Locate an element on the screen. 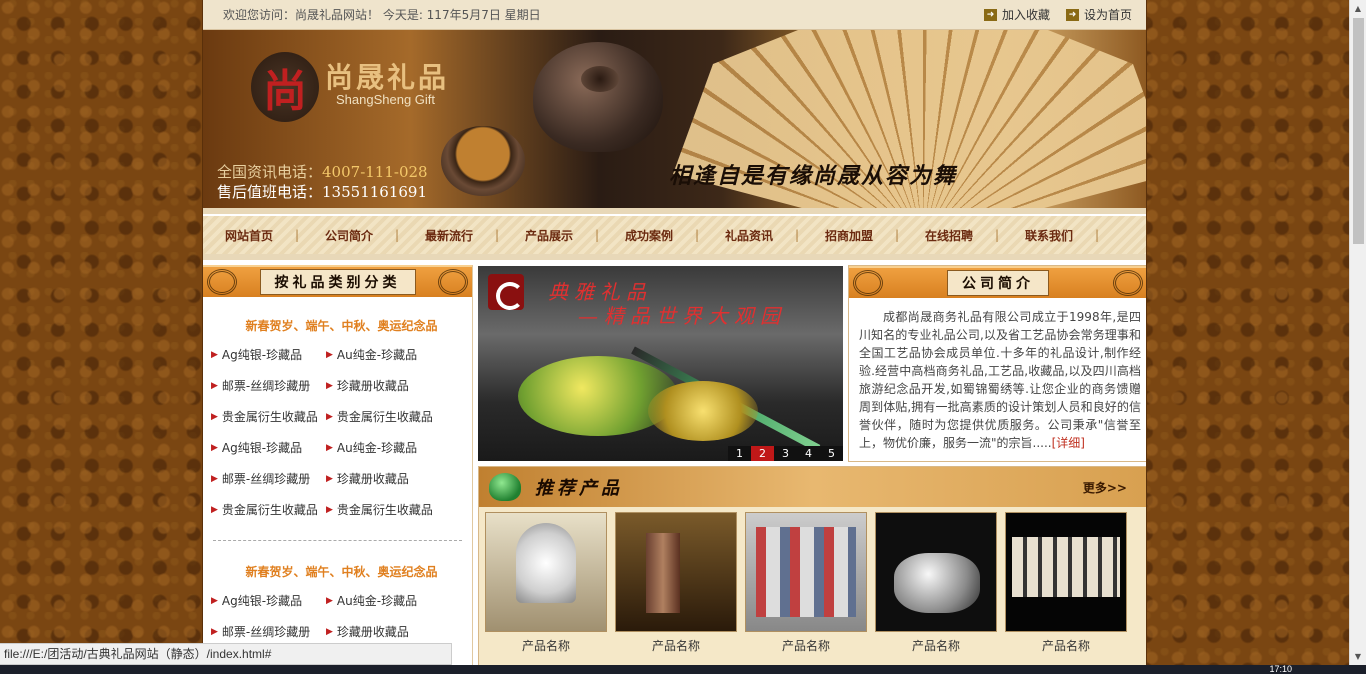  logo-english-name: ShangSheng Gift is located at coordinates (386, 99).